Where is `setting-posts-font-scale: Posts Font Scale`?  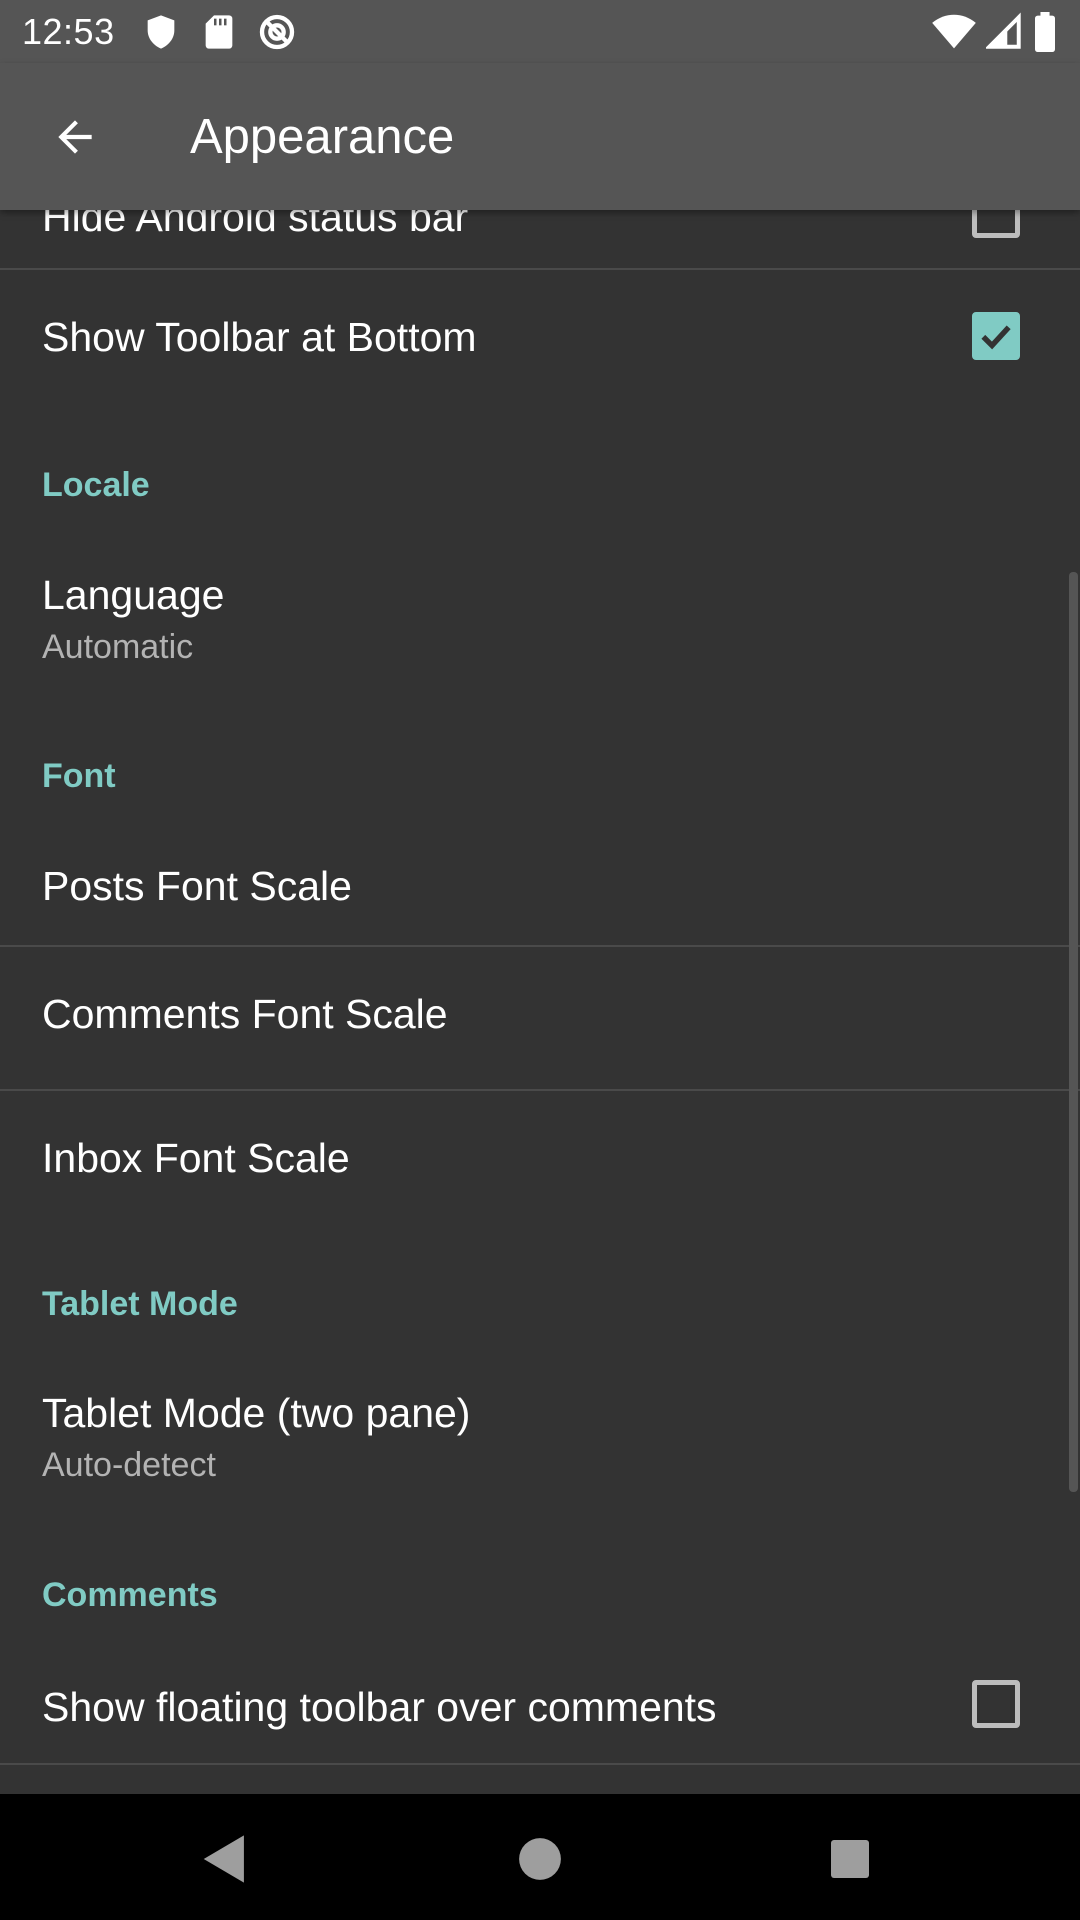
setting-posts-font-scale: Posts Font Scale is located at coordinates (540, 886).